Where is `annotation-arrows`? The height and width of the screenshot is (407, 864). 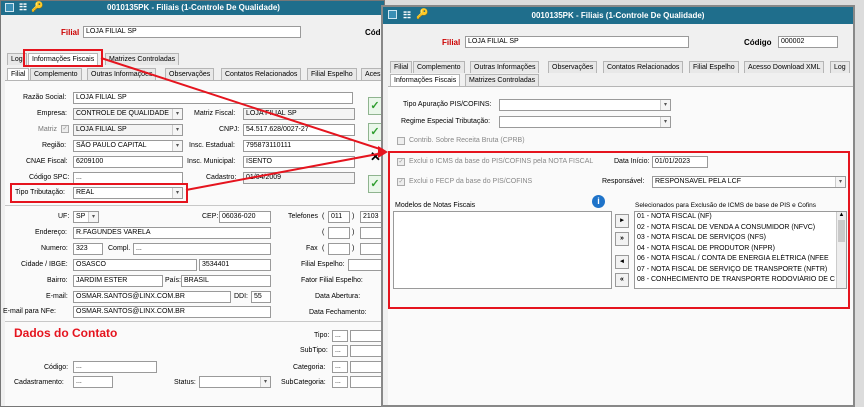 annotation-arrows is located at coordinates (244, 124).